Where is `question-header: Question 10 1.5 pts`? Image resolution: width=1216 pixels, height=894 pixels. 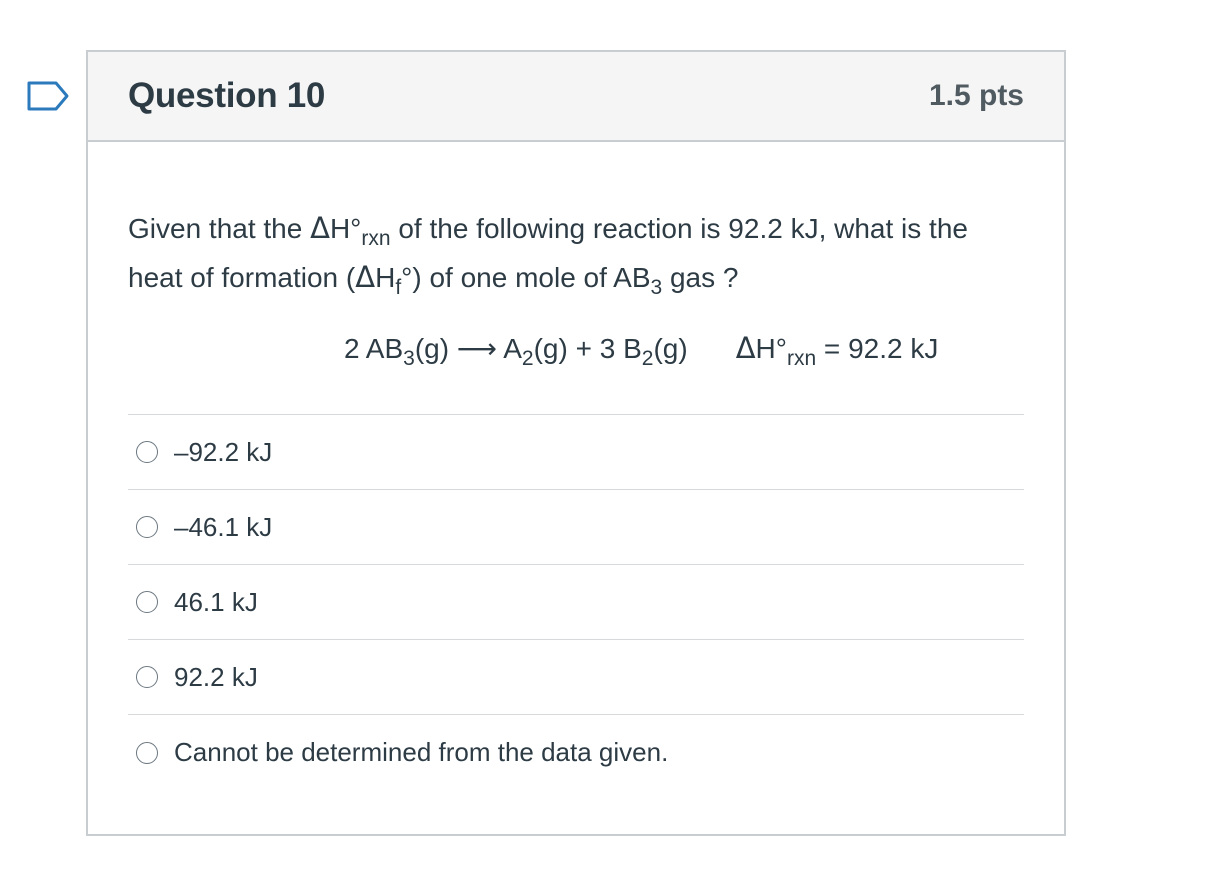 question-header: Question 10 1.5 pts is located at coordinates (576, 97).